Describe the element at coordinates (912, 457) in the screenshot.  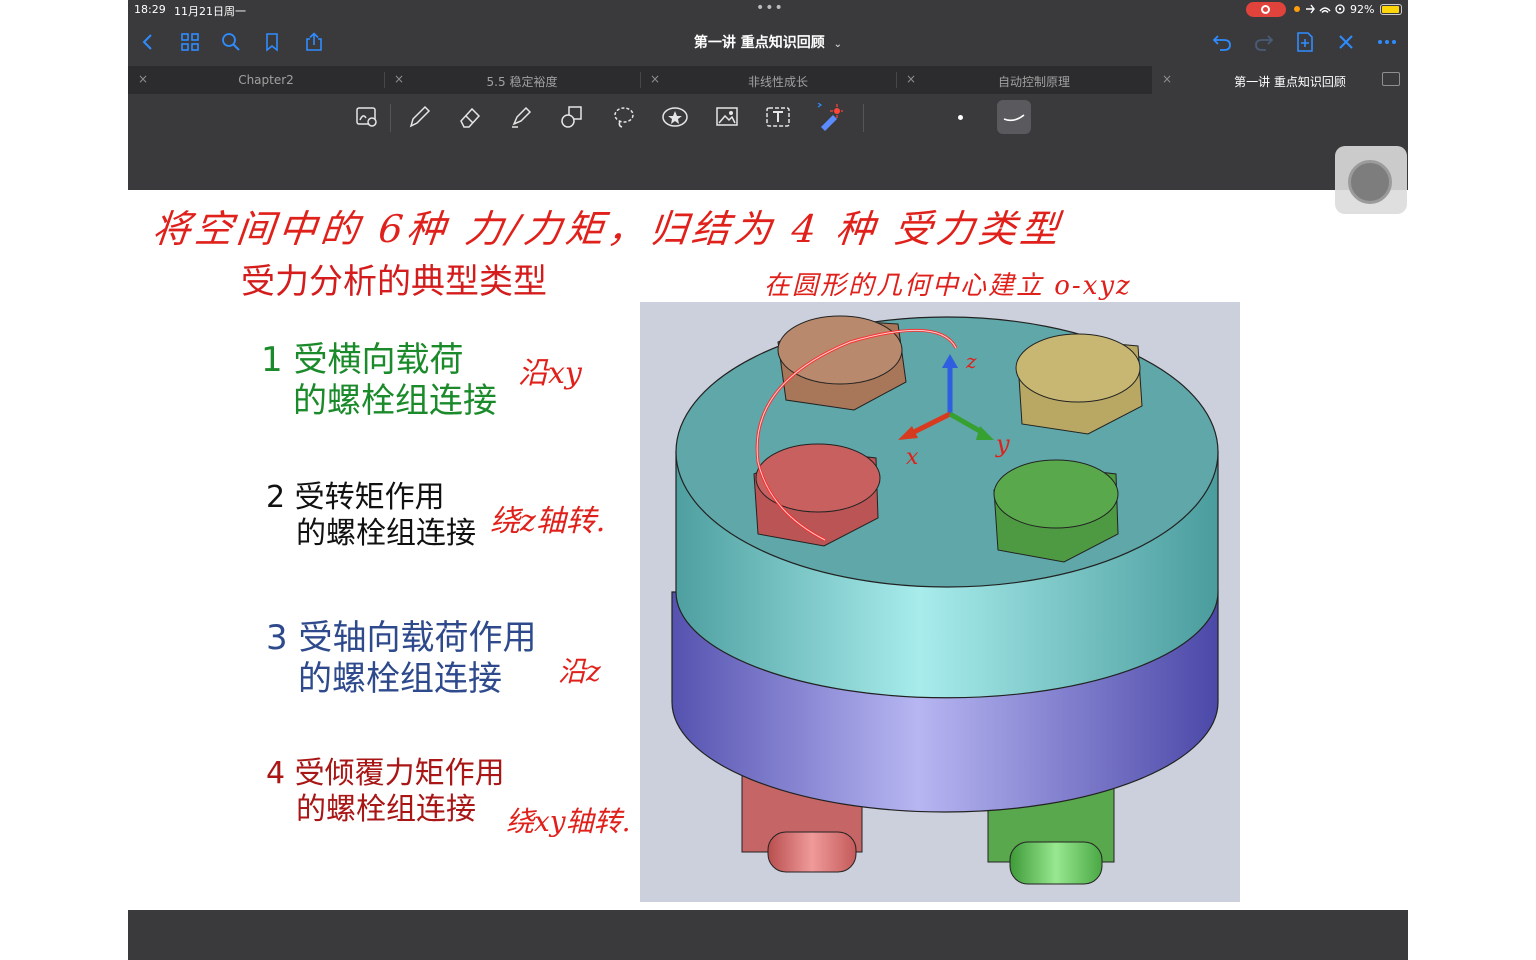
I see `axis-x-label: x` at that location.